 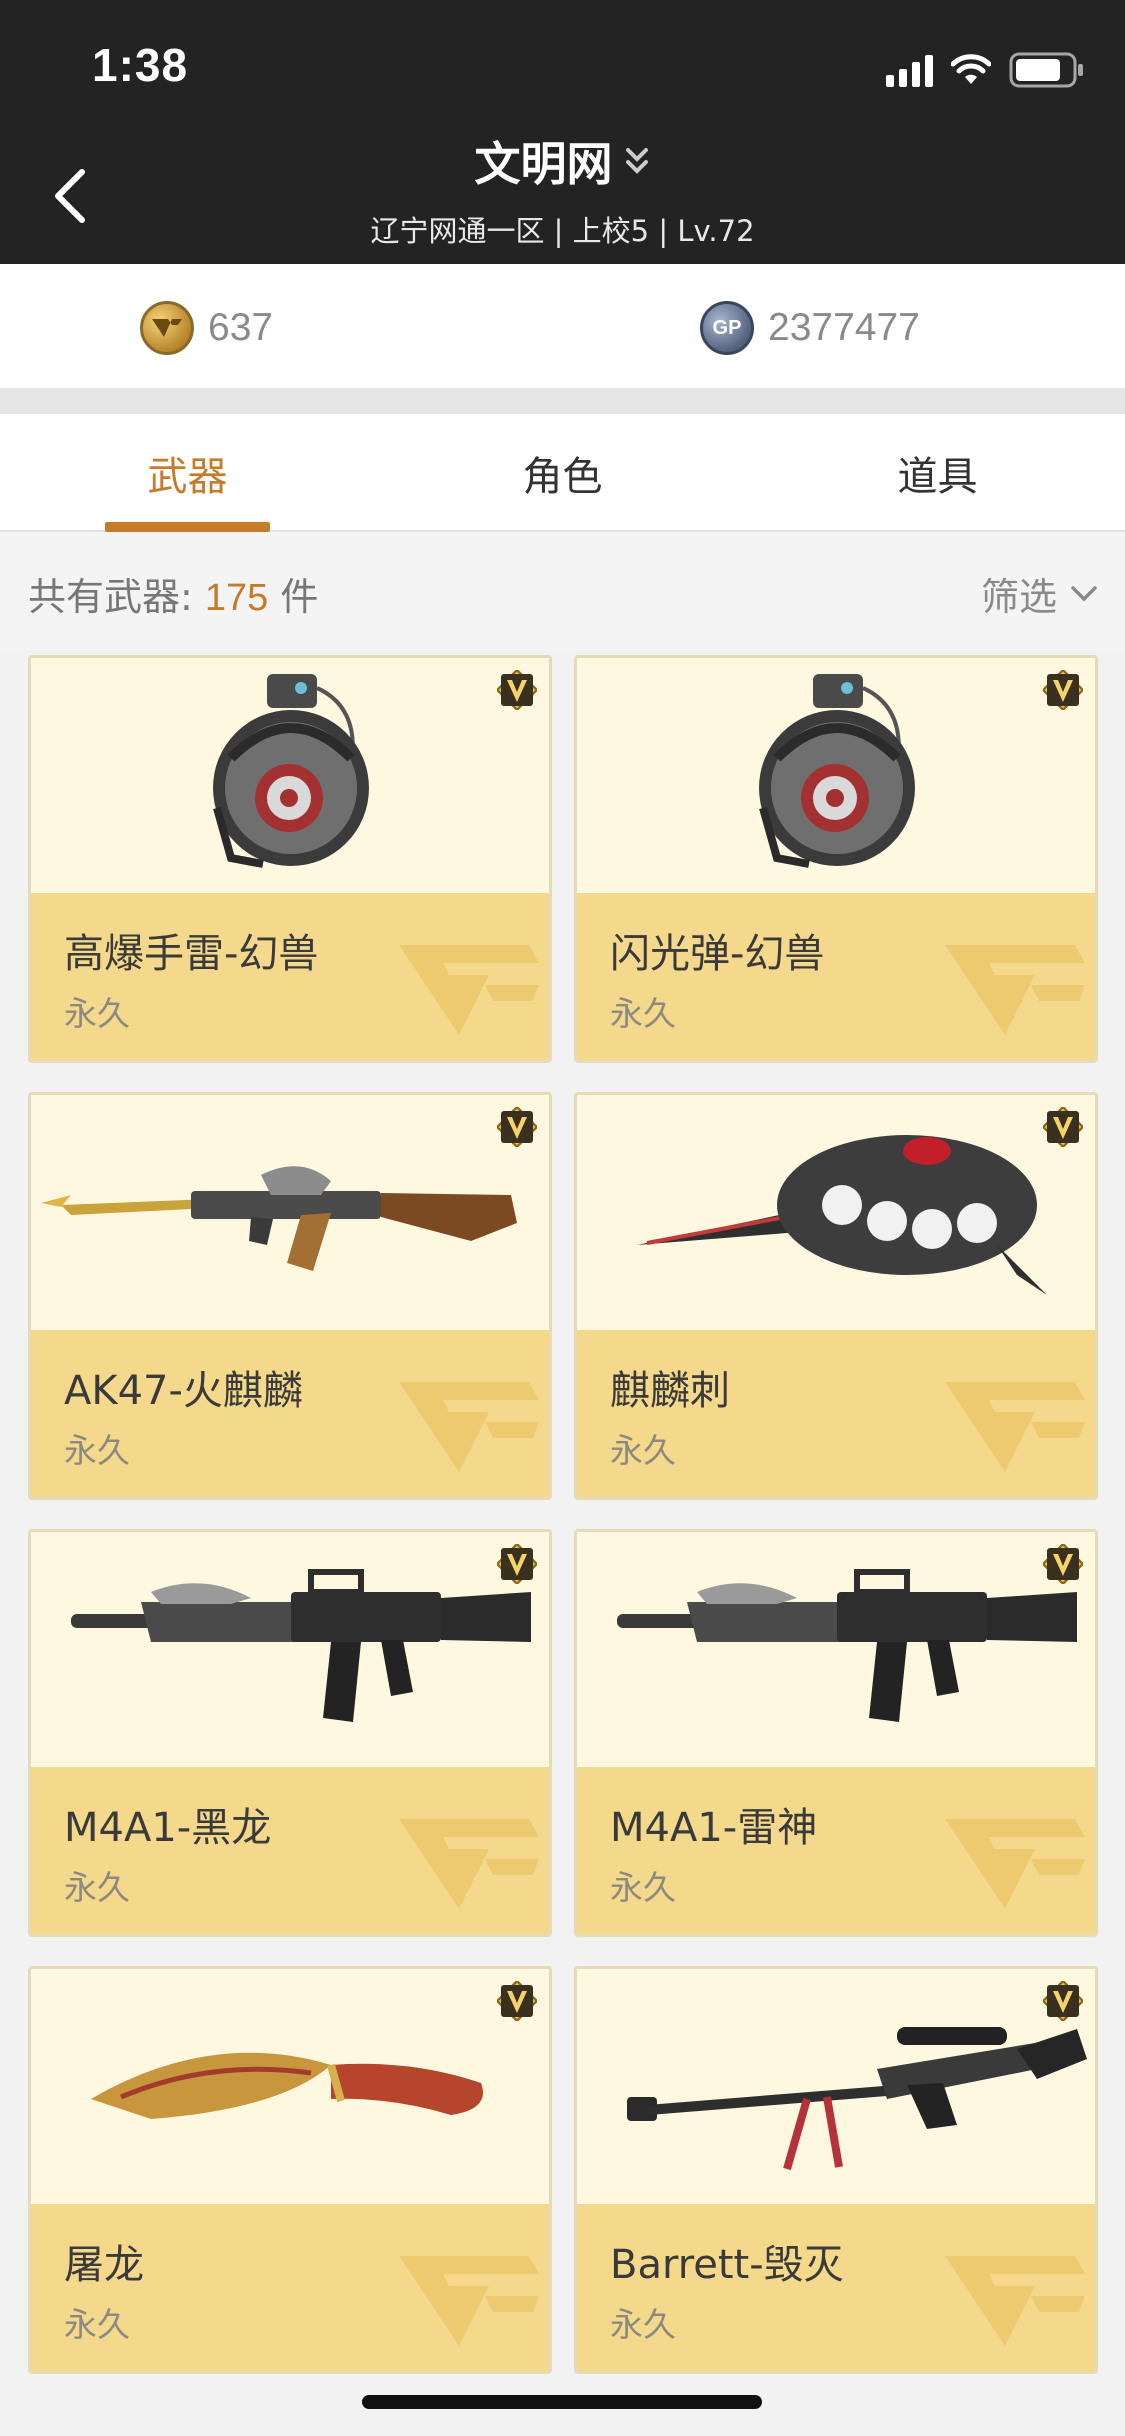 I want to click on tab-characters: 角色, so click(x=562, y=473).